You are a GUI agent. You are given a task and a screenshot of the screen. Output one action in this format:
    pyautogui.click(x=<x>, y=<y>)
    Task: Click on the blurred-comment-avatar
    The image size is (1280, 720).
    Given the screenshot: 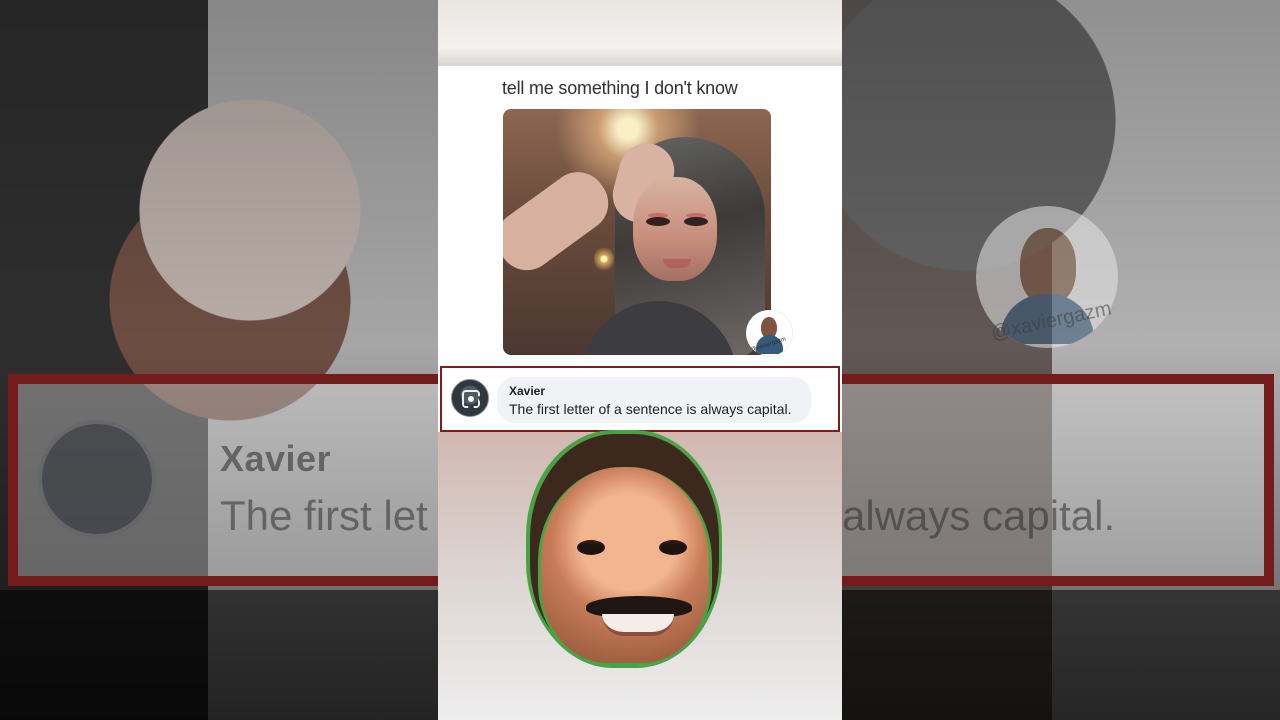 What is the action you would take?
    pyautogui.click(x=97, y=479)
    